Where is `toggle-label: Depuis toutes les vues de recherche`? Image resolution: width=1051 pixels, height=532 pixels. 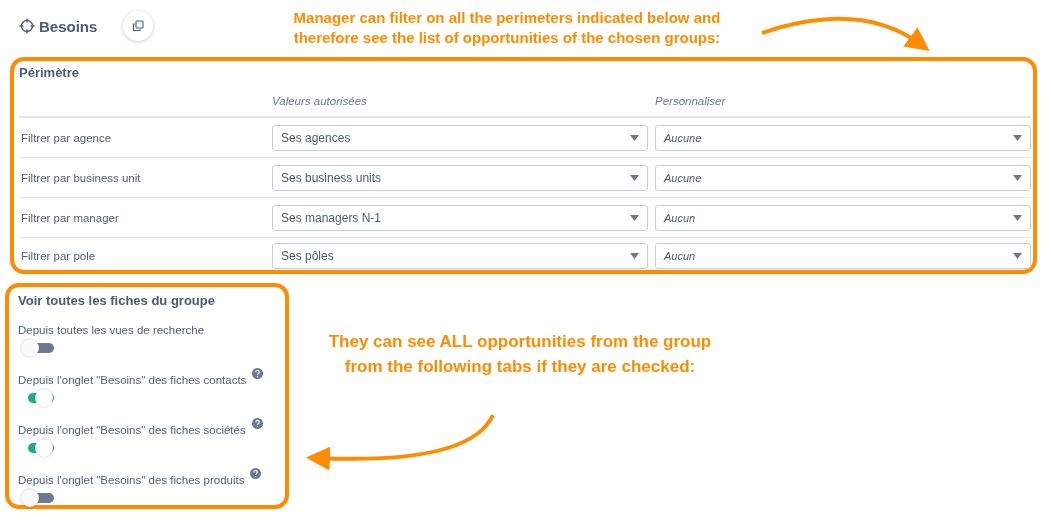 toggle-label: Depuis toutes les vues de recherche is located at coordinates (111, 330).